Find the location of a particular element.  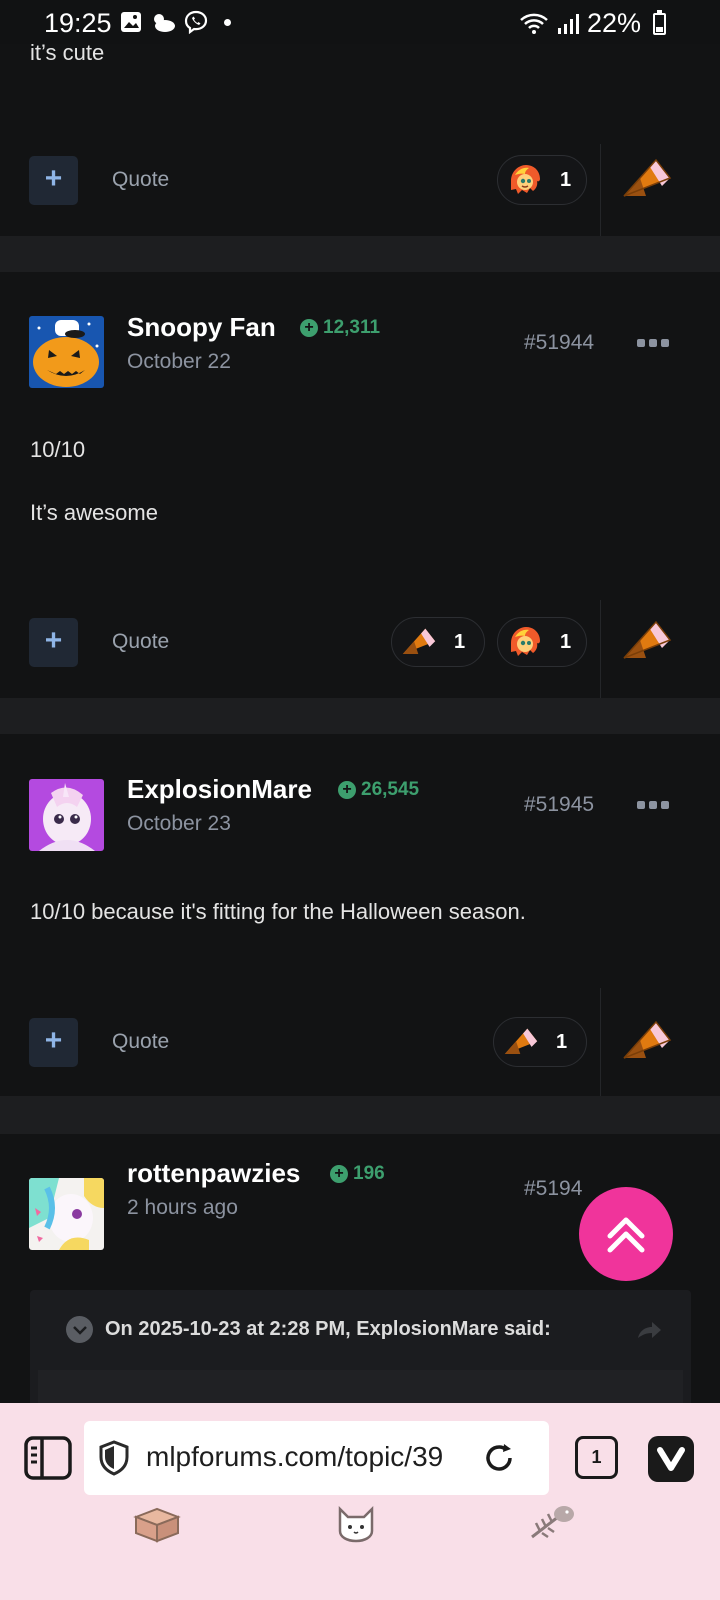

post-date: October 22 is located at coordinates (179, 362).